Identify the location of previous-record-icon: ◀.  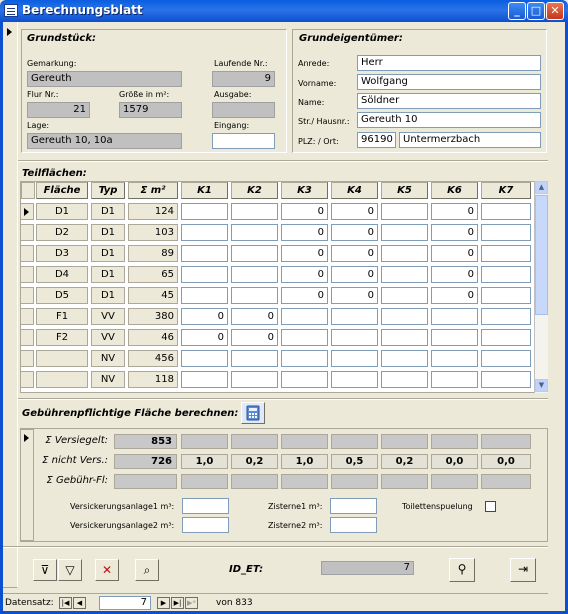
(79, 603).